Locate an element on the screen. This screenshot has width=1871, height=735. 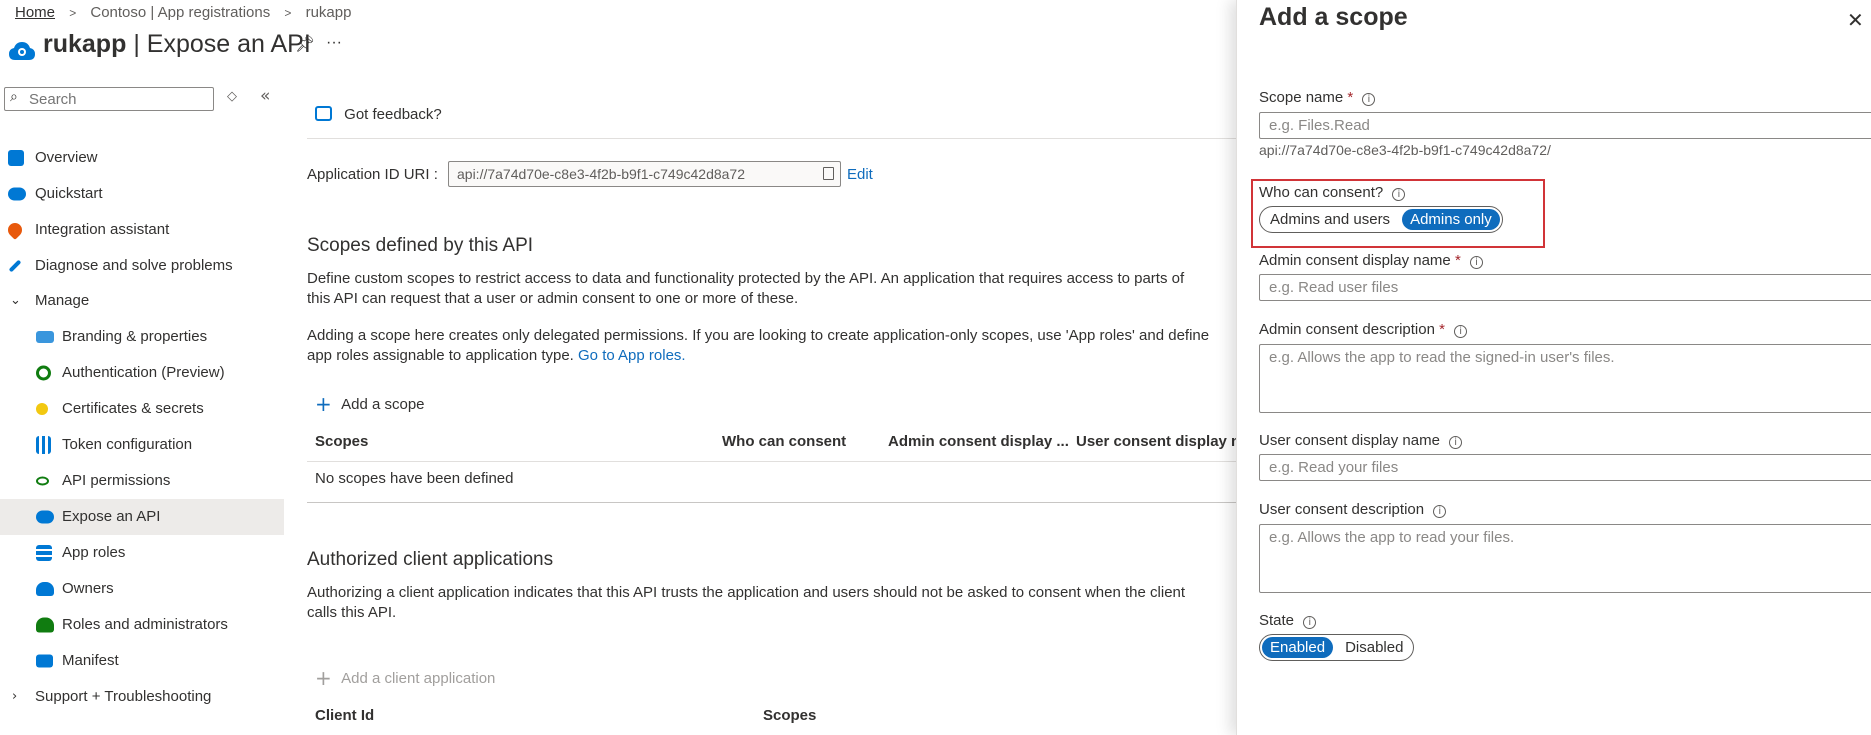
chevron-right-icon: › is located at coordinates (15, 696).